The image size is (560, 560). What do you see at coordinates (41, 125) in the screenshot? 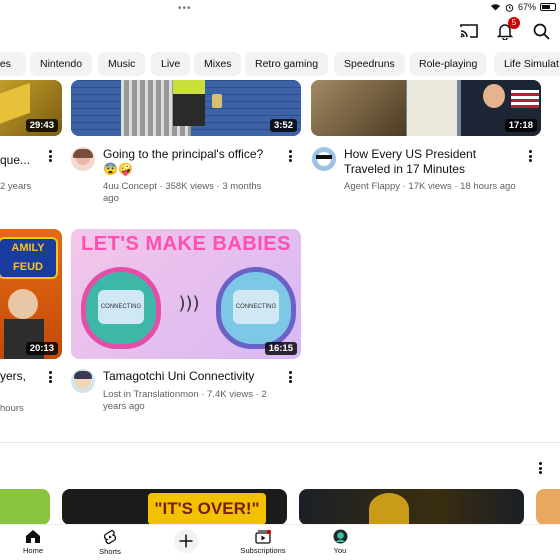
I see `video-duration: 29:43` at bounding box center [41, 125].